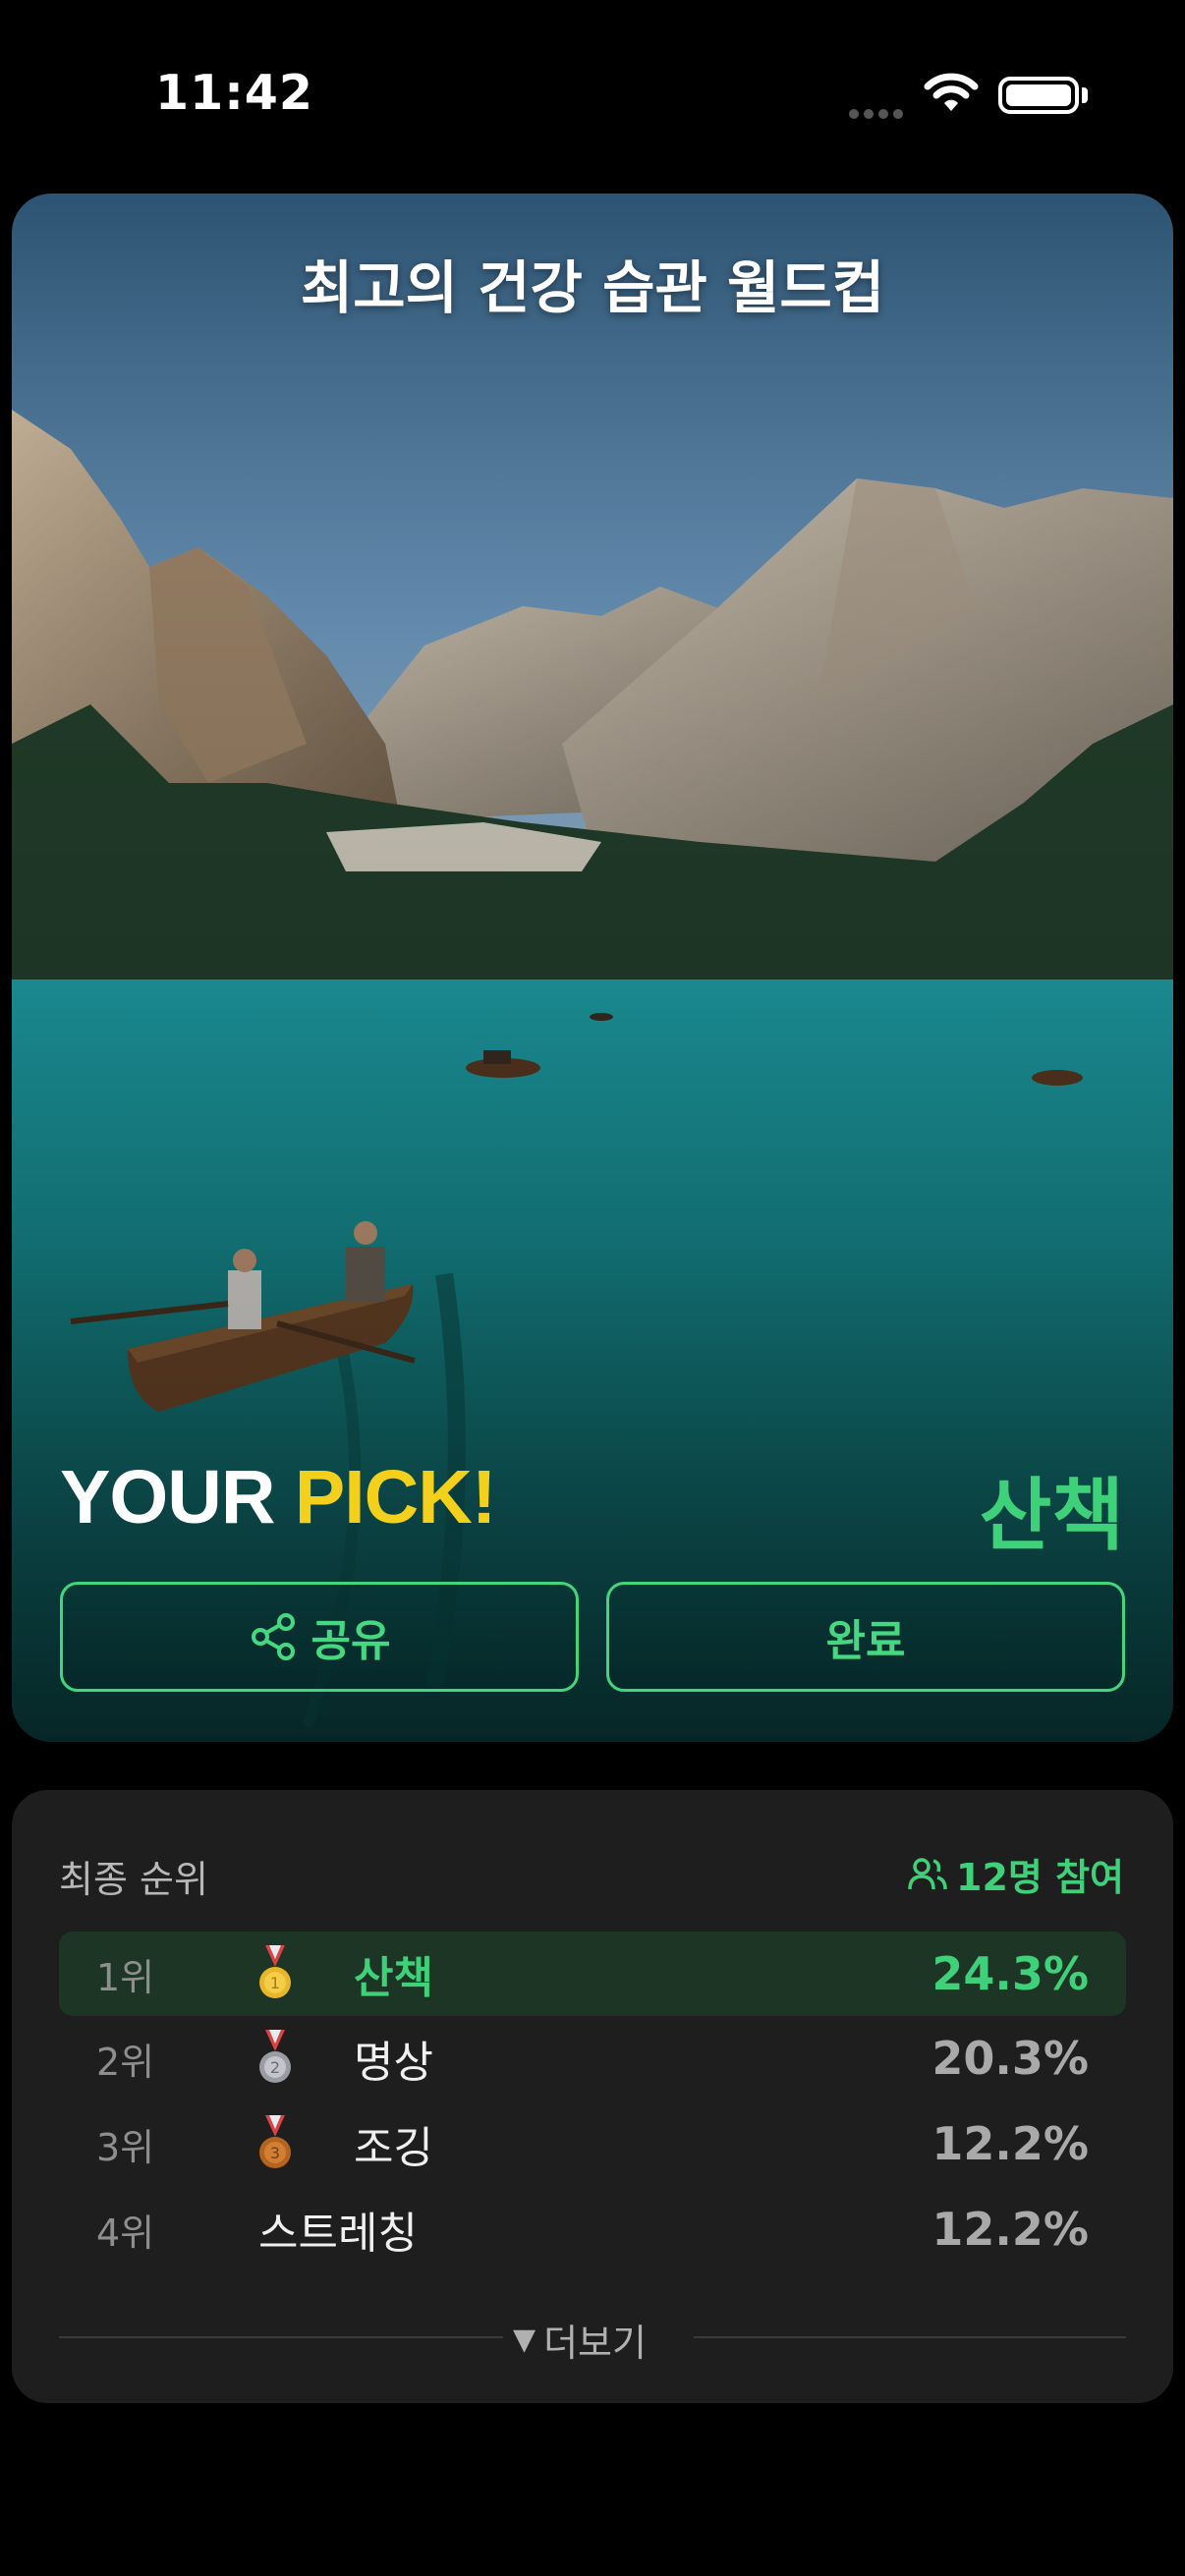  Describe the element at coordinates (394, 2148) in the screenshot. I see `habit-name: 조깅` at that location.